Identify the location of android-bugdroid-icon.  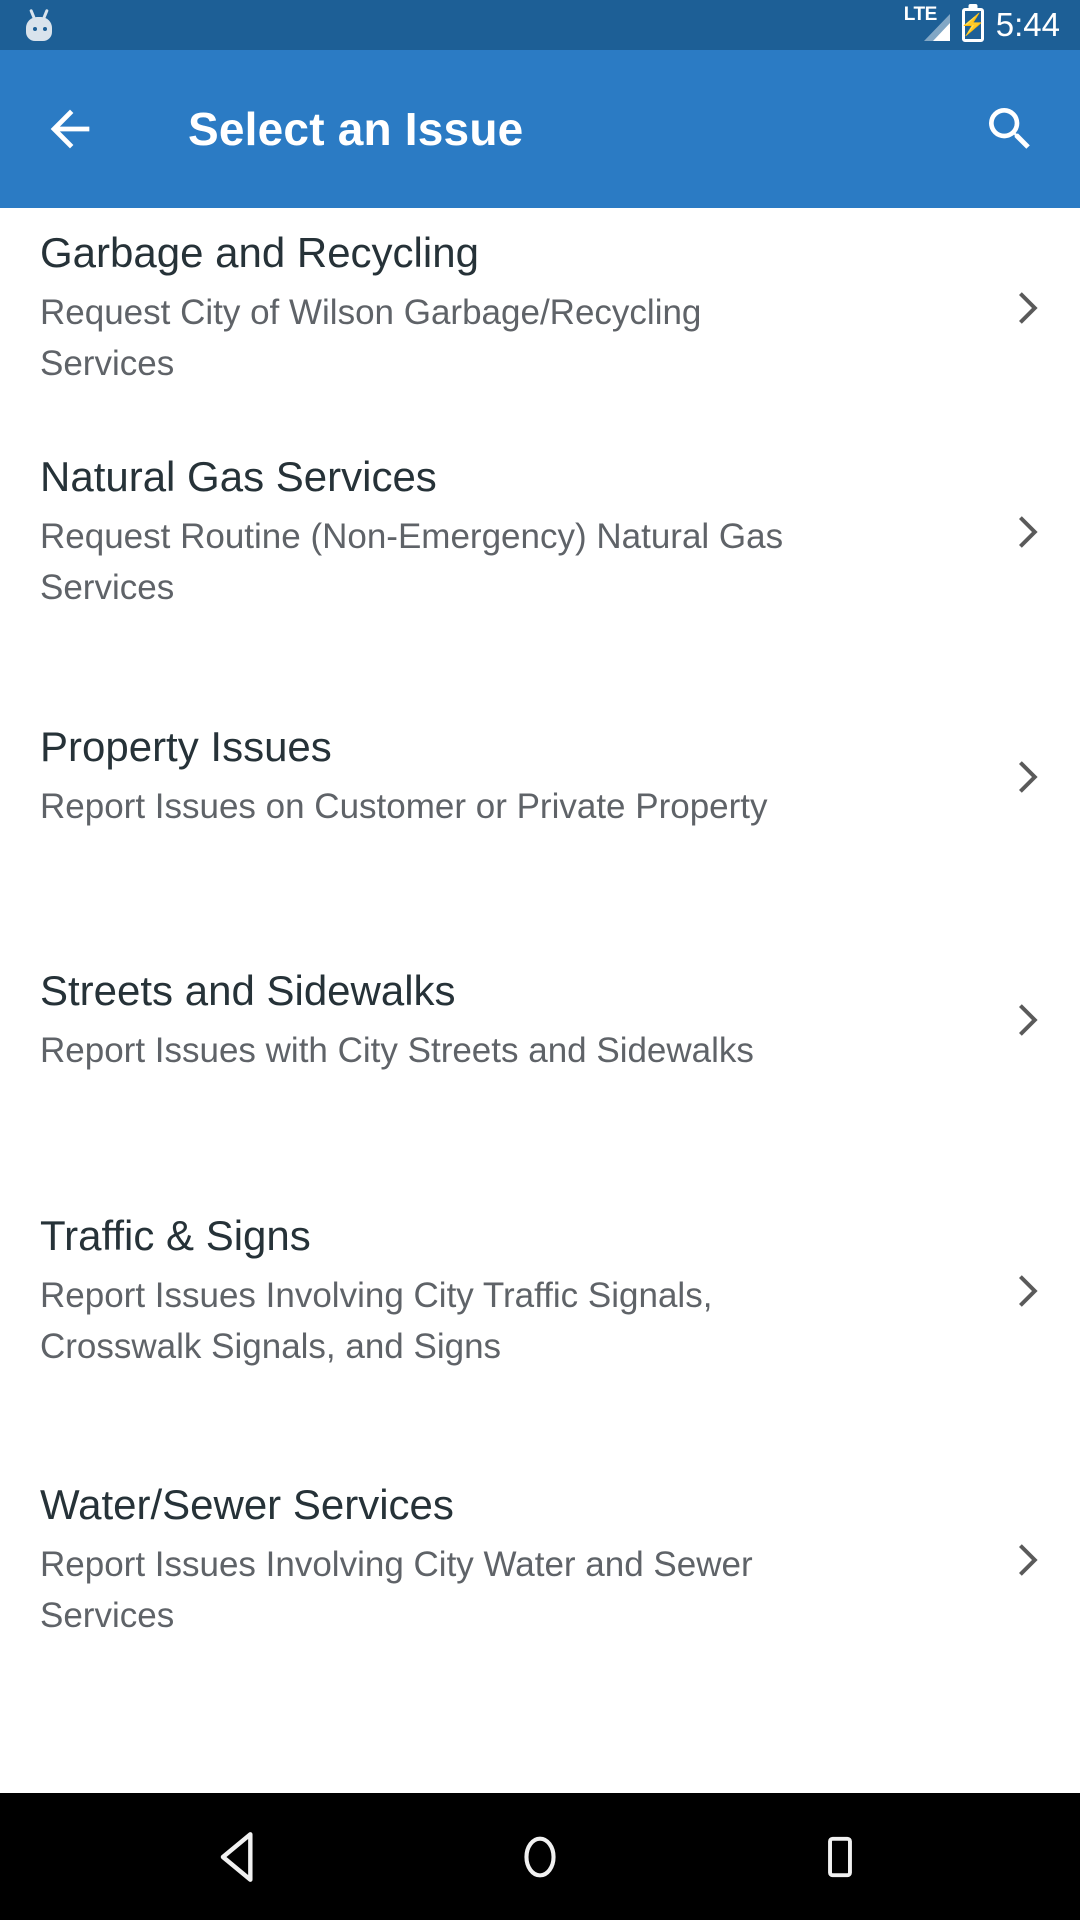
(39, 25).